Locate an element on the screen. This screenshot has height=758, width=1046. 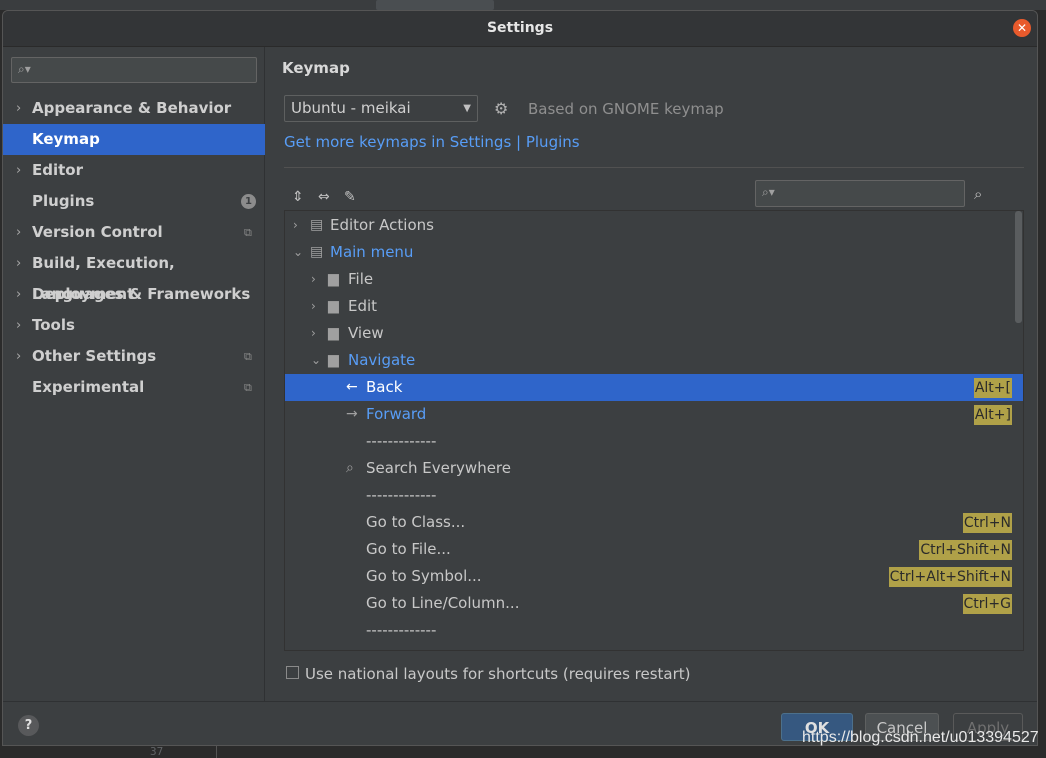
national-layouts-checkbox is located at coordinates (292, 672).